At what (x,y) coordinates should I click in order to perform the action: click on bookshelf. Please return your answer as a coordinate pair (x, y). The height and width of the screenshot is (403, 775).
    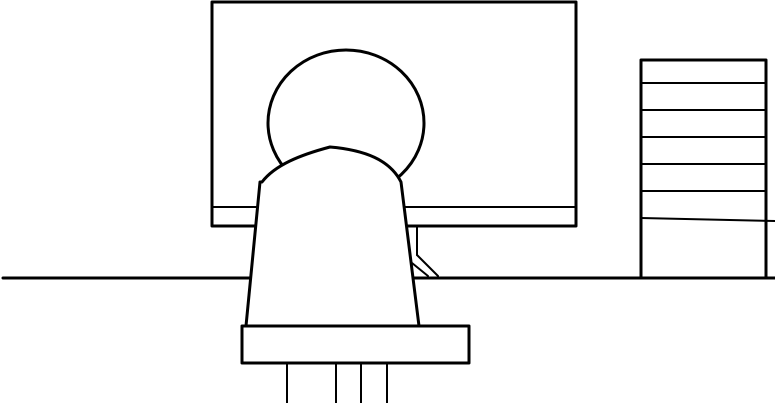
    Looking at the image, I should click on (707, 169).